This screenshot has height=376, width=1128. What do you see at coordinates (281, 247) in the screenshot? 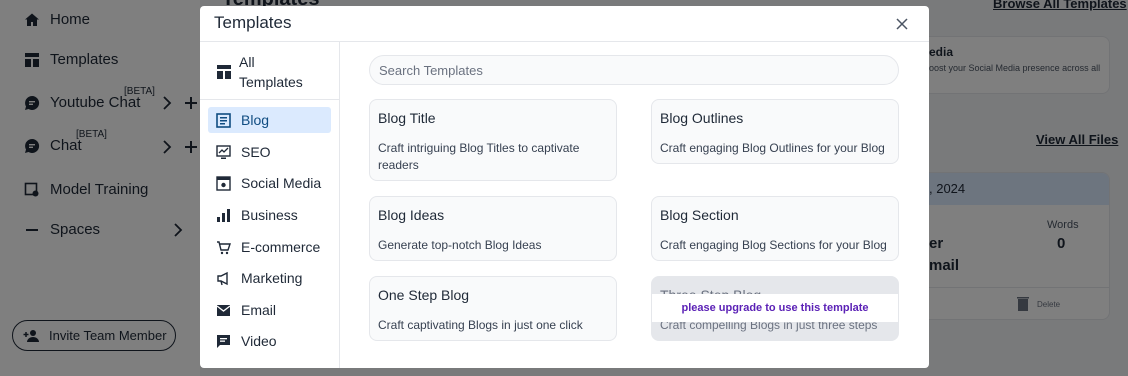
I see `category-label: E-commerce` at bounding box center [281, 247].